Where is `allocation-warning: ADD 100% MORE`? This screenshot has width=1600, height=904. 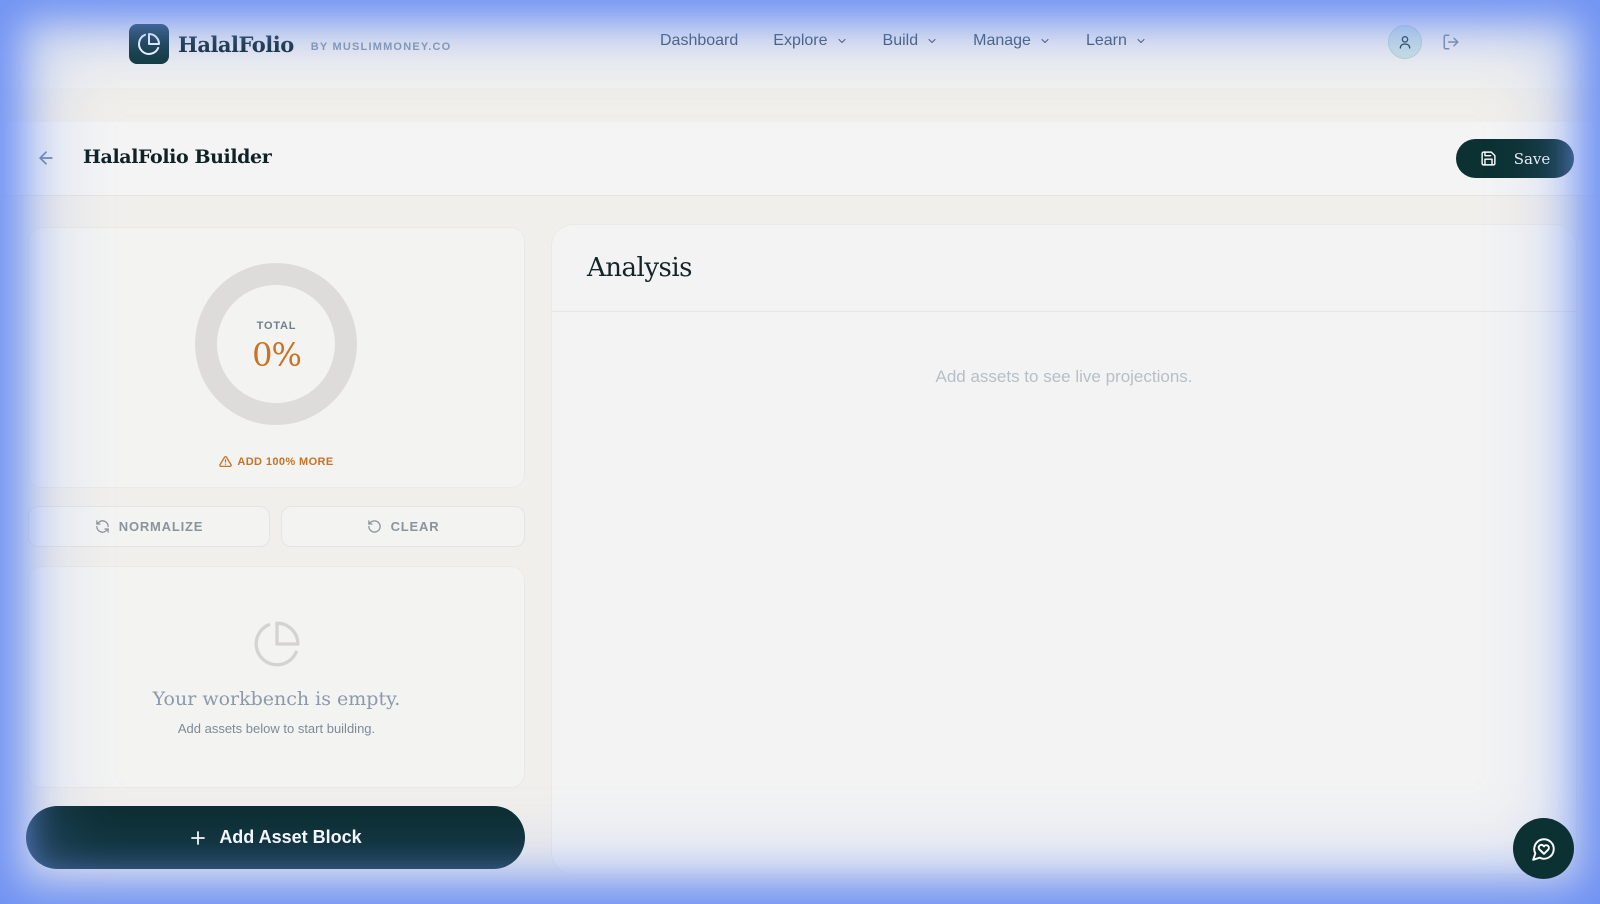
allocation-warning: ADD 100% MORE is located at coordinates (276, 461).